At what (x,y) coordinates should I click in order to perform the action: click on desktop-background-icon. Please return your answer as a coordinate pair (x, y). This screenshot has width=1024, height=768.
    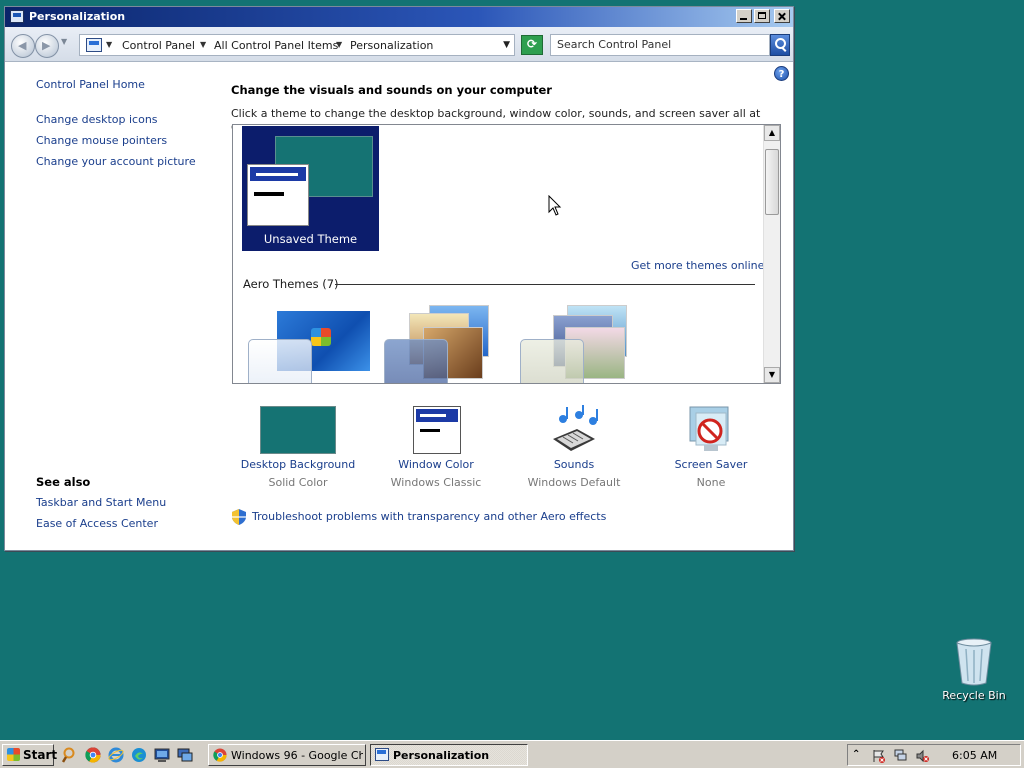
    Looking at the image, I should click on (298, 430).